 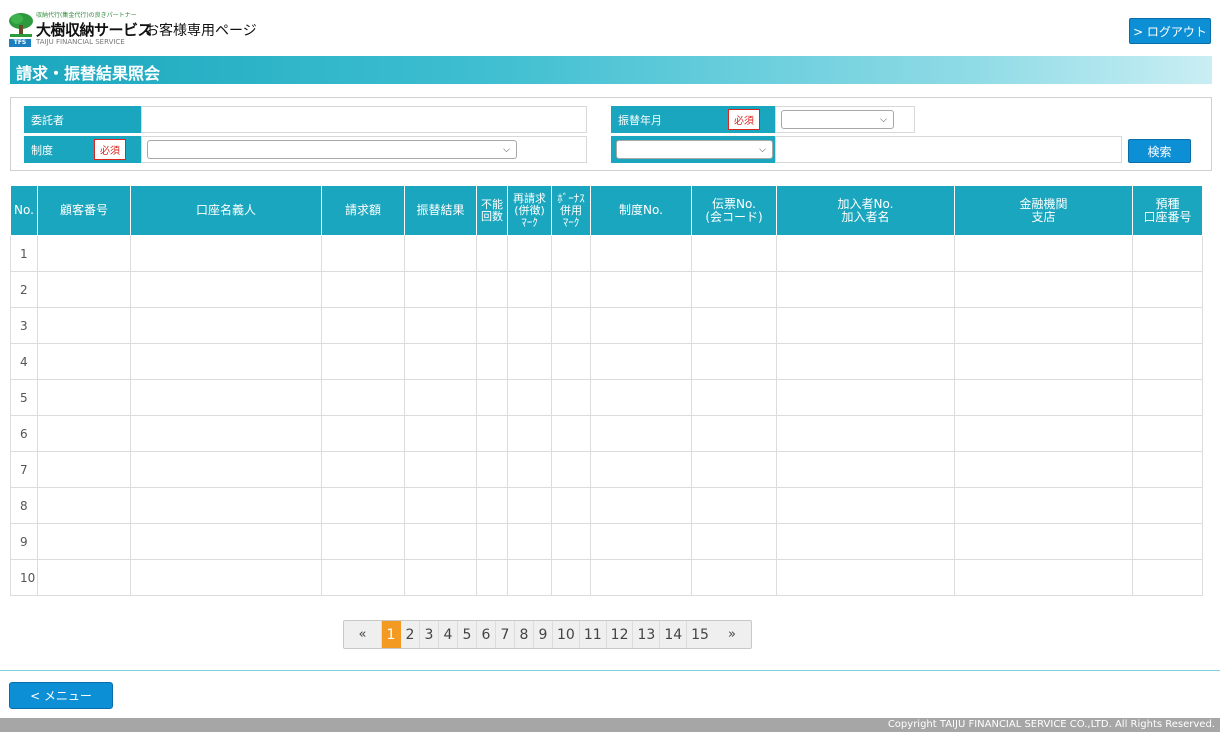 What do you see at coordinates (571, 210) in the screenshot?
I see `header-bonus-mark: ﾎﾞｰﾅｽ 併用 ﾏｰｸ` at bounding box center [571, 210].